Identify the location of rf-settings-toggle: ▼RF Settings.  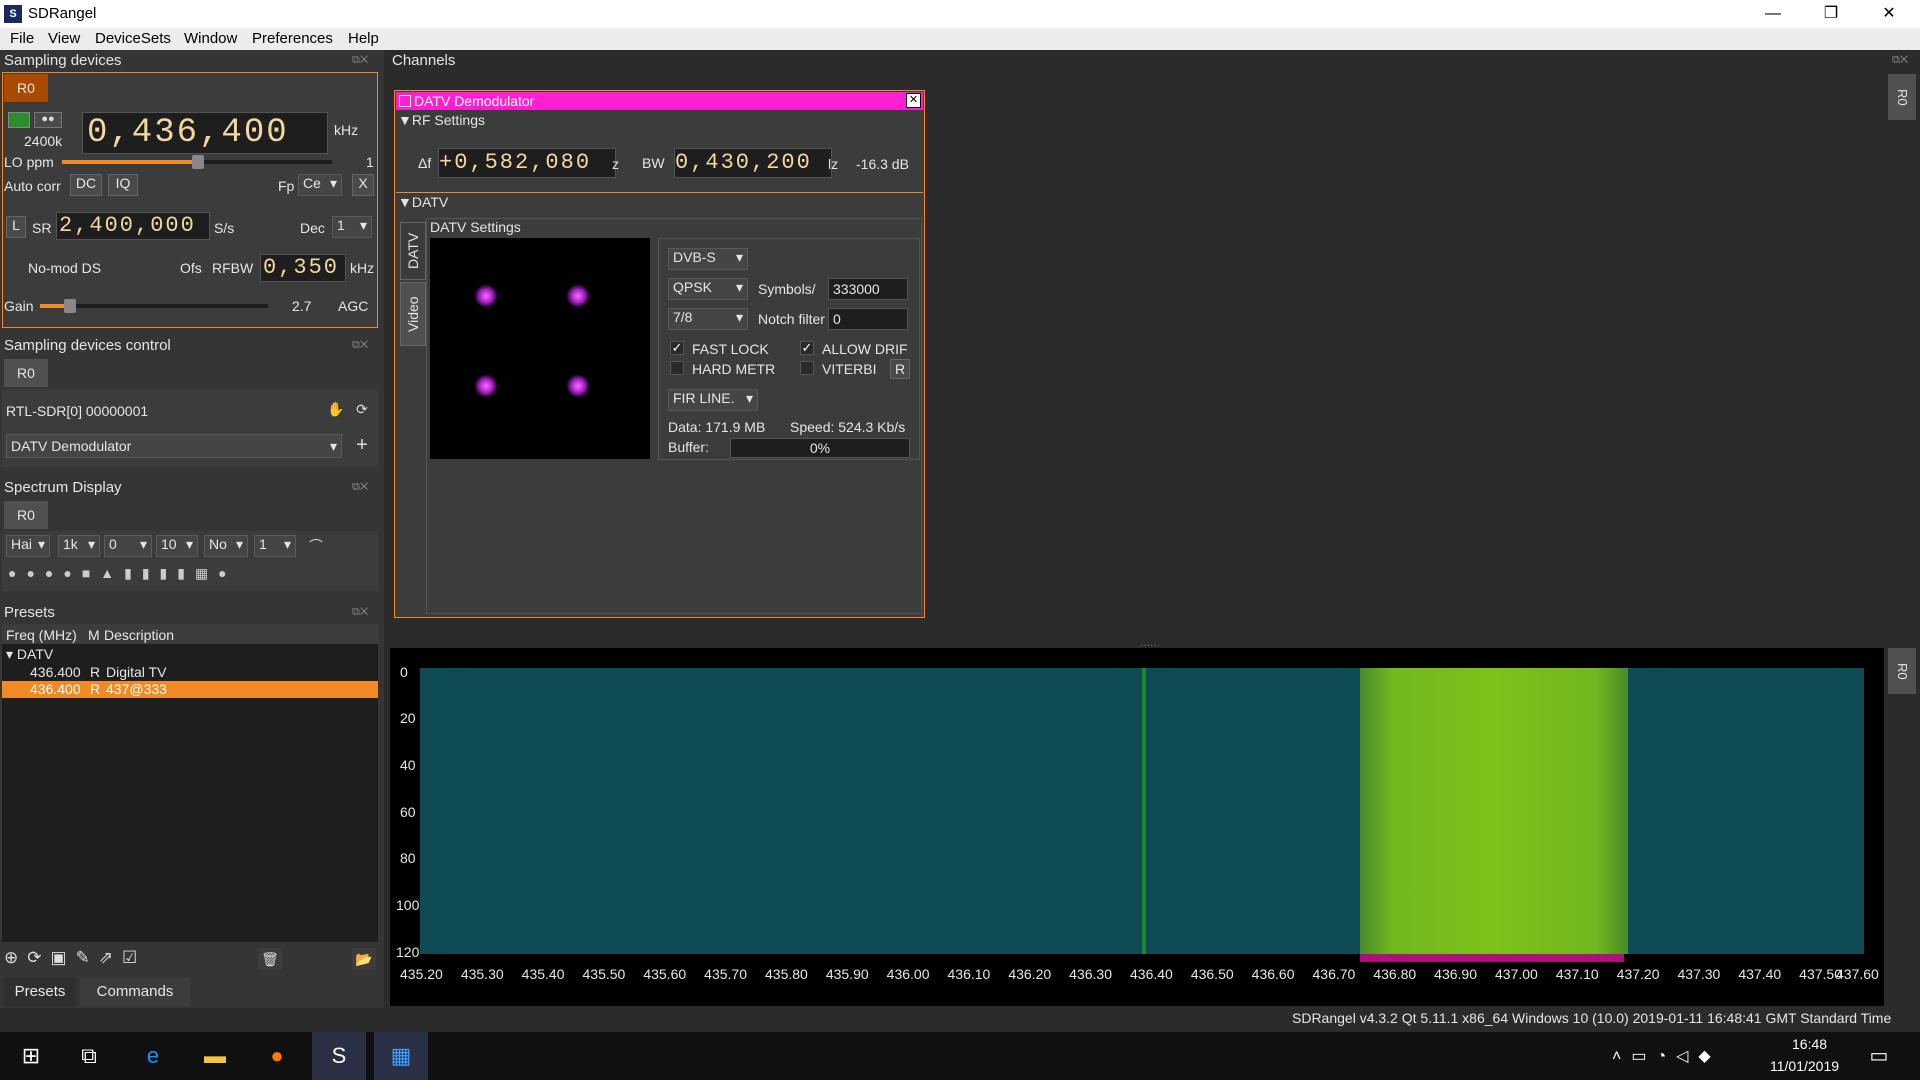
(441, 120).